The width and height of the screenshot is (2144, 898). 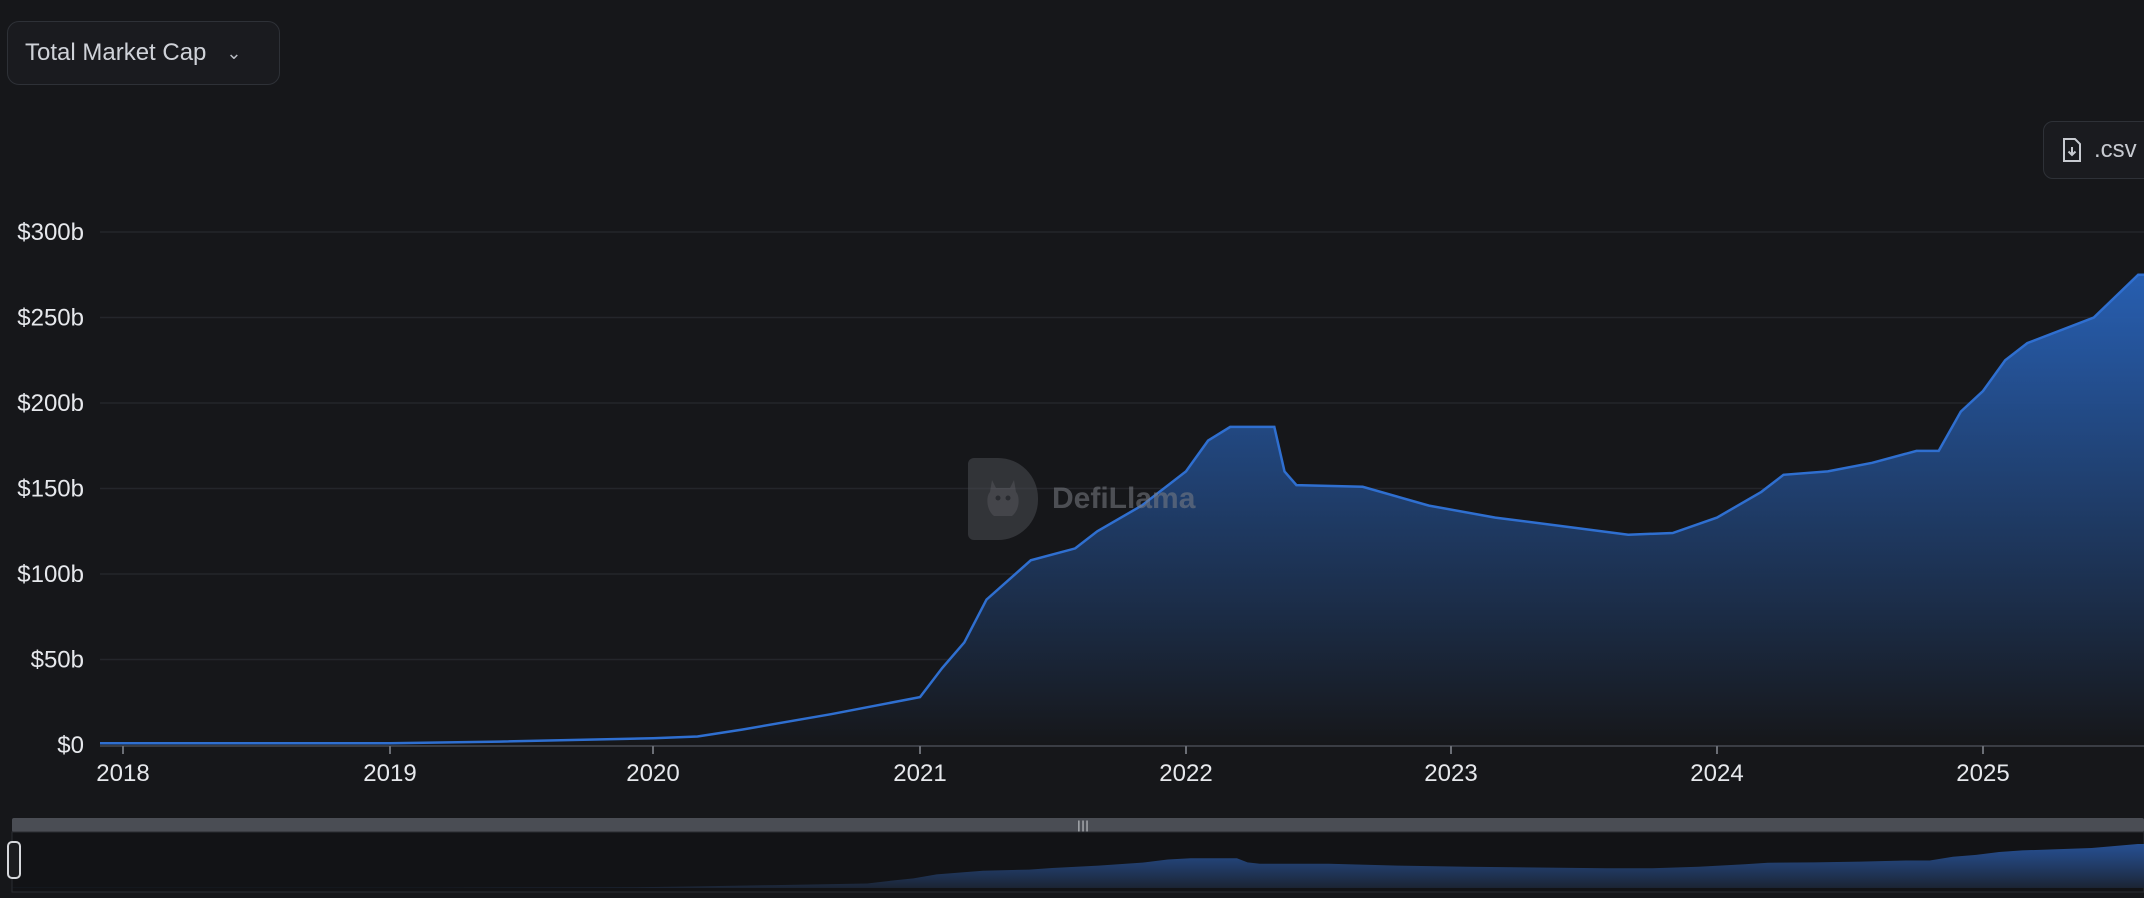 I want to click on llama-logo-icon, so click(x=1003, y=499).